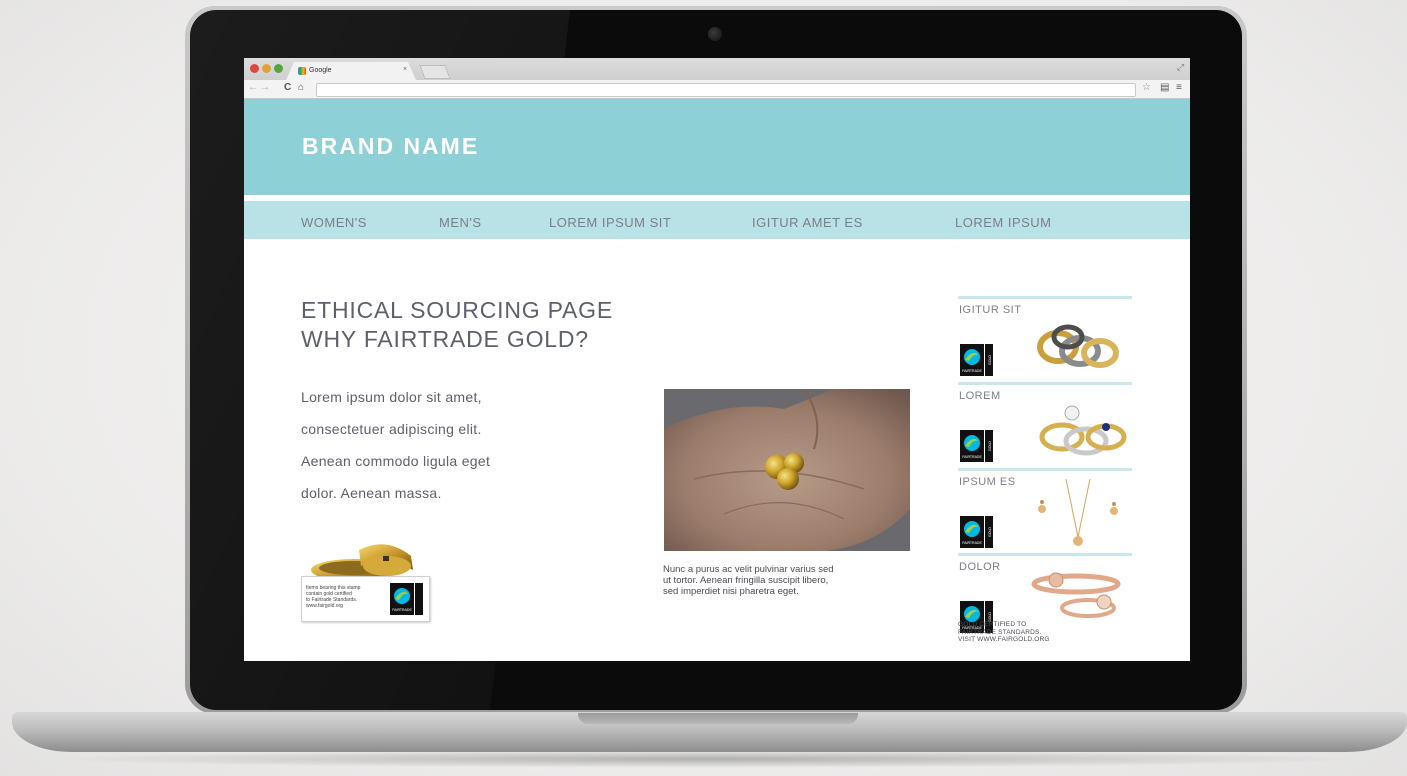 This screenshot has width=1407, height=776. What do you see at coordinates (990, 310) in the screenshot?
I see `sidebar-item-label: IGITUR SIT` at bounding box center [990, 310].